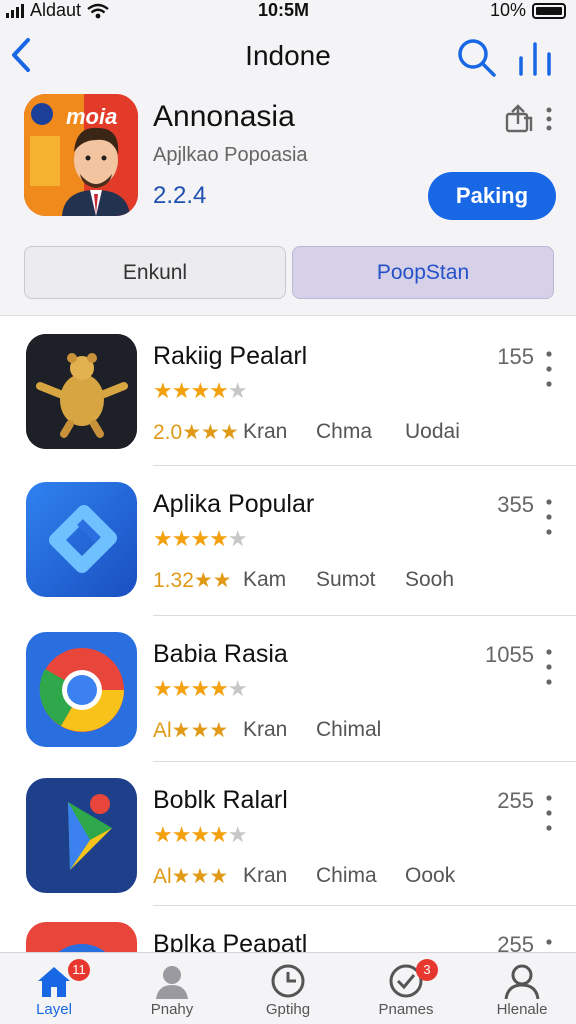  I want to click on featured-app-subtitle: Apjlkao Popoasia, so click(230, 155).